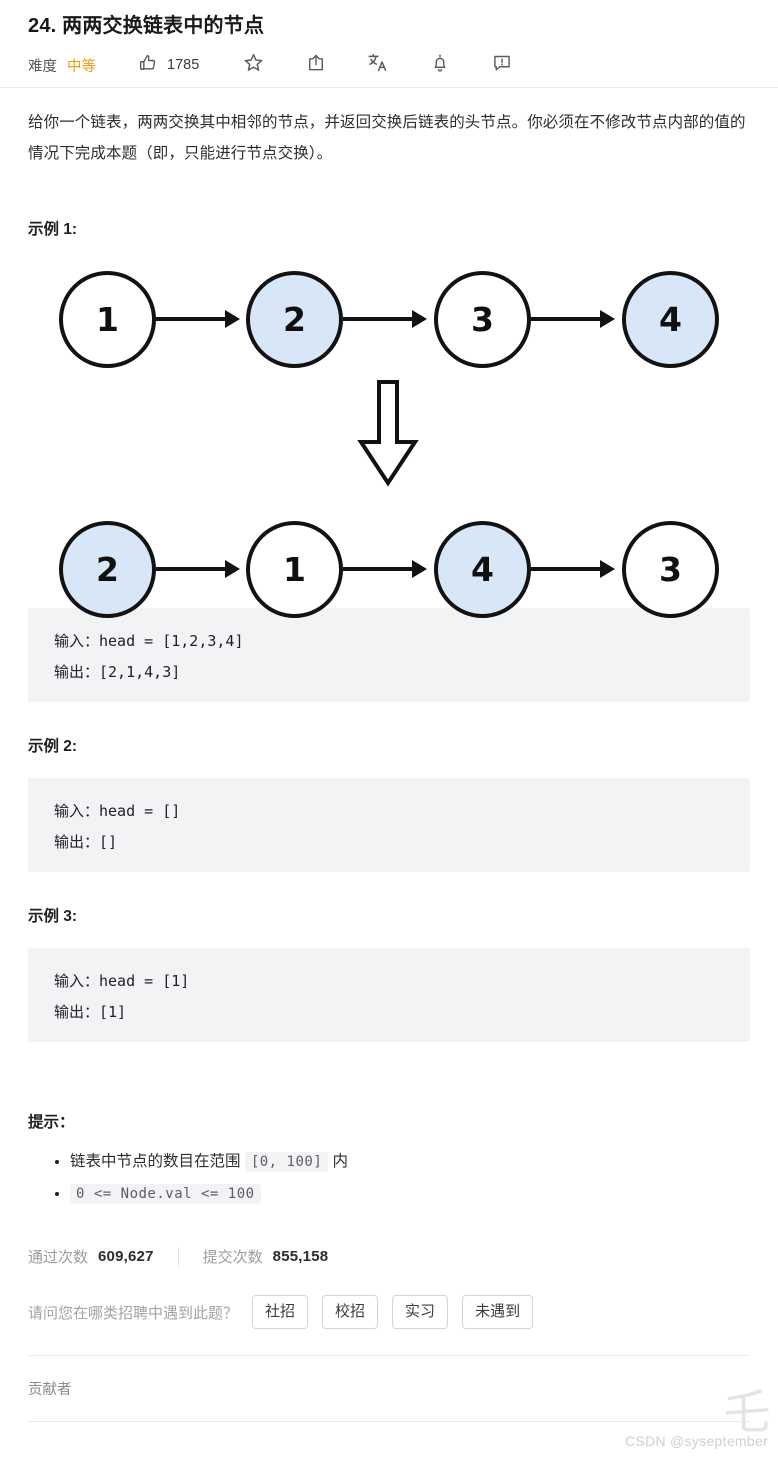 This screenshot has width=778, height=1463. Describe the element at coordinates (498, 1312) in the screenshot. I see `survey-option-weiyudao: 未遇到` at that location.